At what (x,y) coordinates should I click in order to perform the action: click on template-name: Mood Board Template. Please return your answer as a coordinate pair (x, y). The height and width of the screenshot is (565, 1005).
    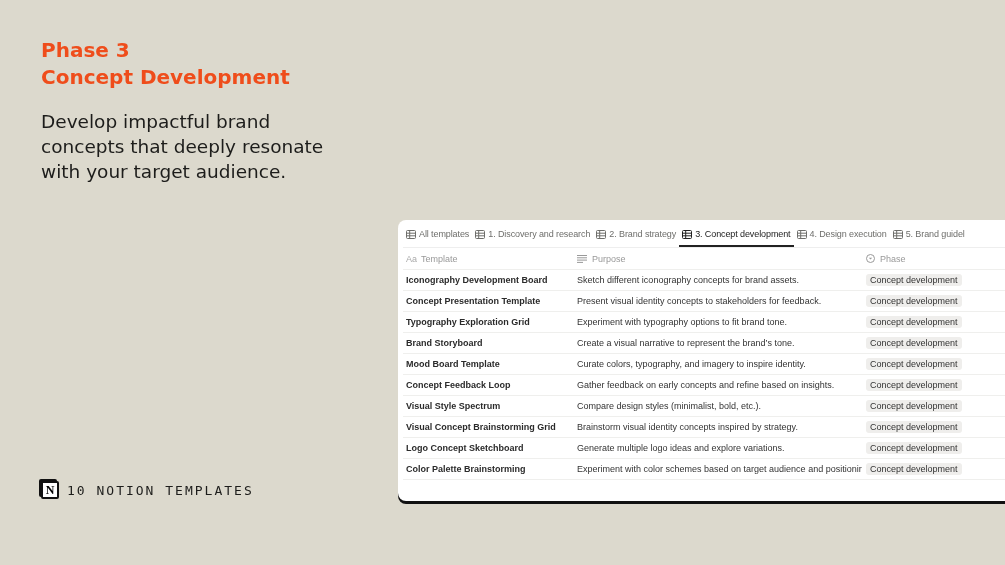
    Looking at the image, I should click on (453, 364).